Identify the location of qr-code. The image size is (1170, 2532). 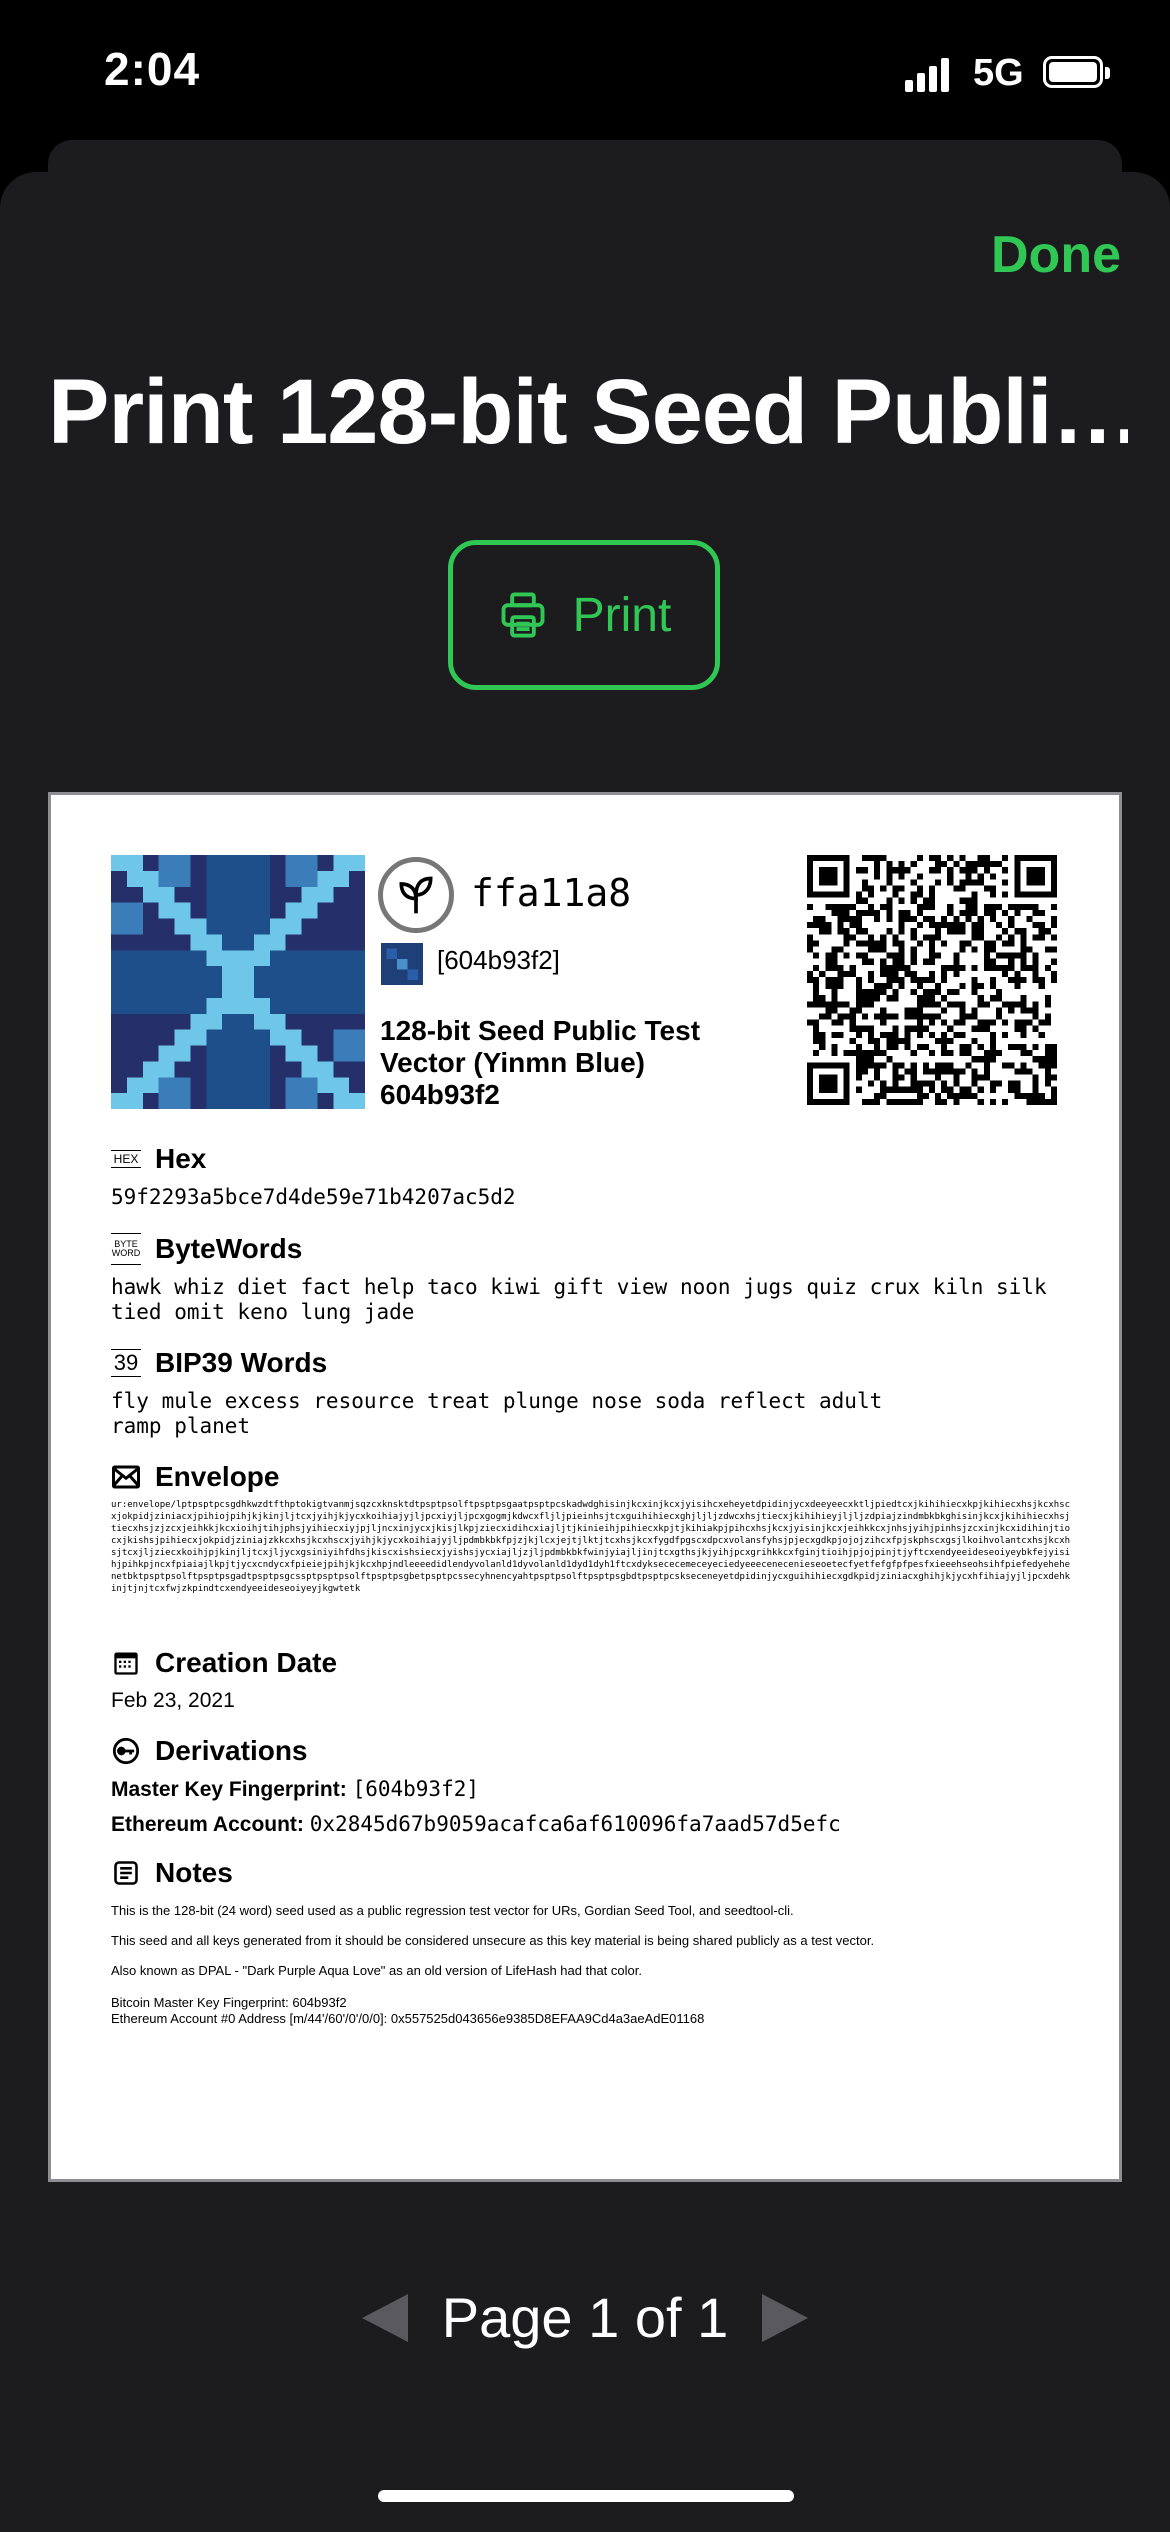
(932, 980).